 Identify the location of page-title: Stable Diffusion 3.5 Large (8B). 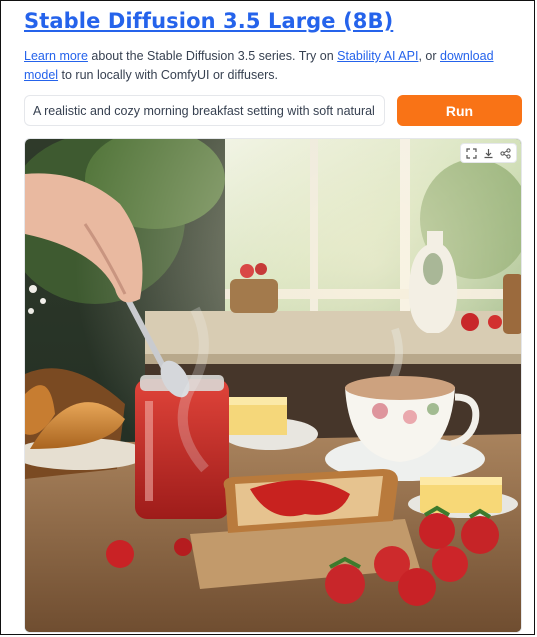
(208, 21).